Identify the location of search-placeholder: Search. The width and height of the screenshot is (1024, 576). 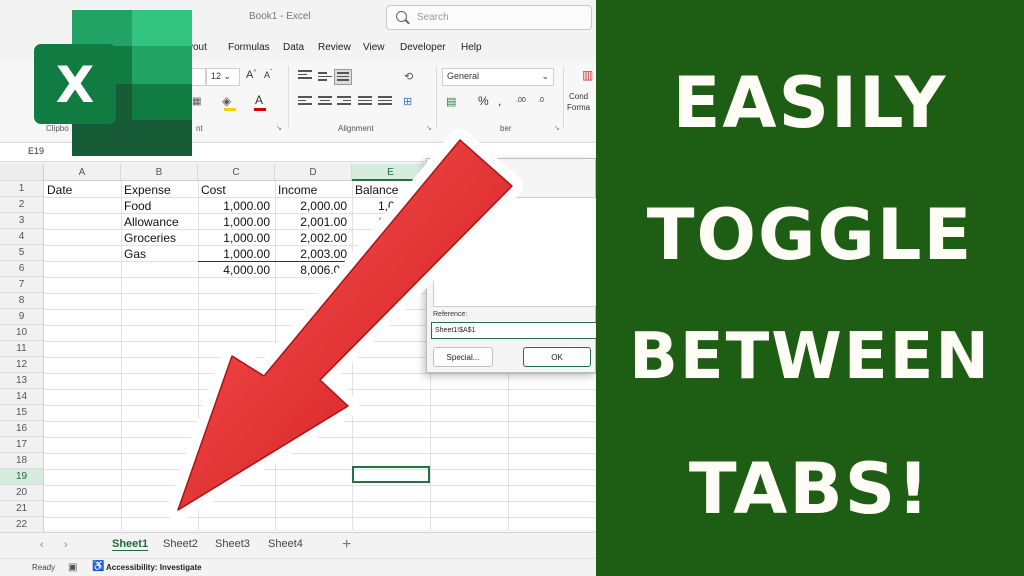
(433, 17).